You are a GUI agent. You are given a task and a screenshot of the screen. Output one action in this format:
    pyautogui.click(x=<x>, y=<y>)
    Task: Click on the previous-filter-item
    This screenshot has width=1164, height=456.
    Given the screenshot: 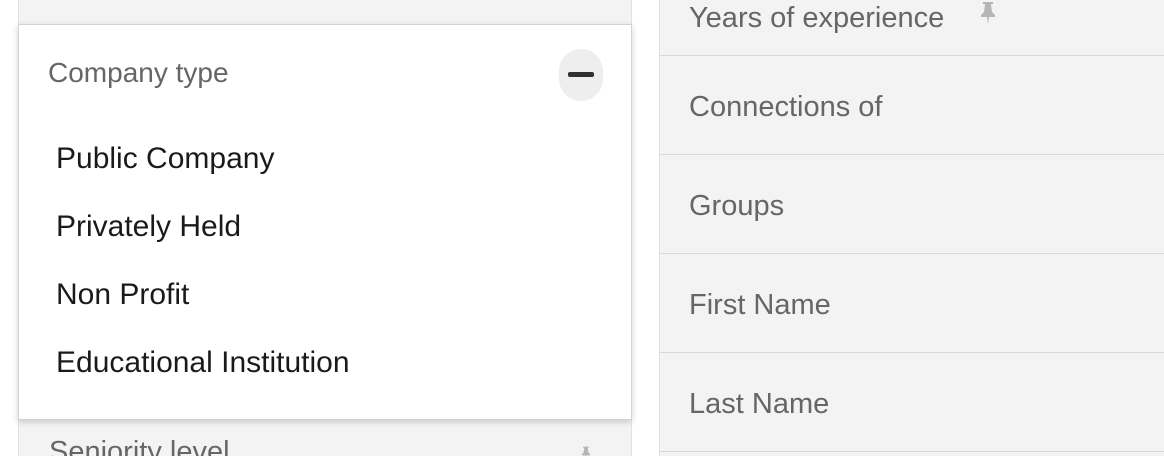 What is the action you would take?
    pyautogui.click(x=325, y=12)
    